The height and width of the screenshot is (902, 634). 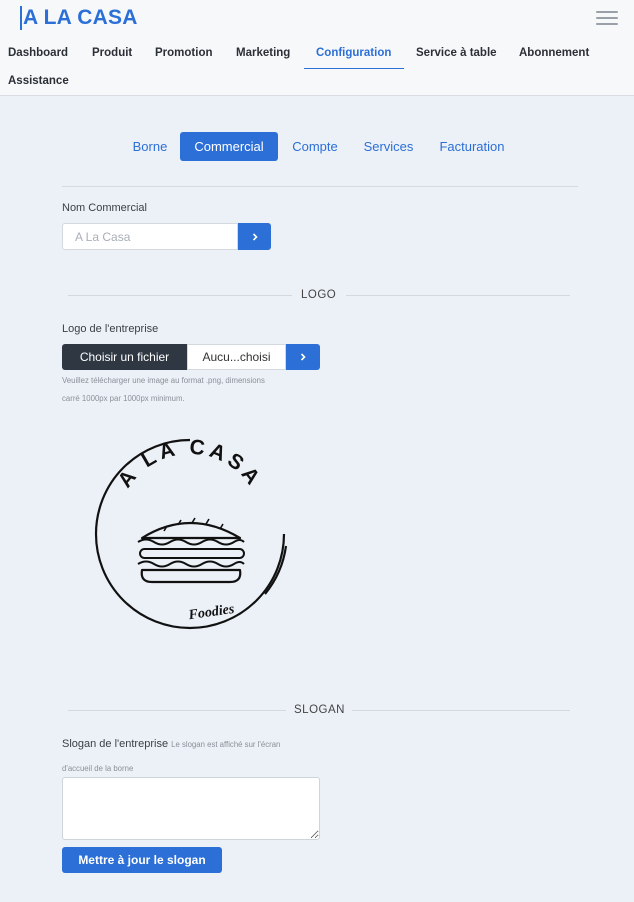 What do you see at coordinates (315, 146) in the screenshot?
I see `tab-compte: Compte` at bounding box center [315, 146].